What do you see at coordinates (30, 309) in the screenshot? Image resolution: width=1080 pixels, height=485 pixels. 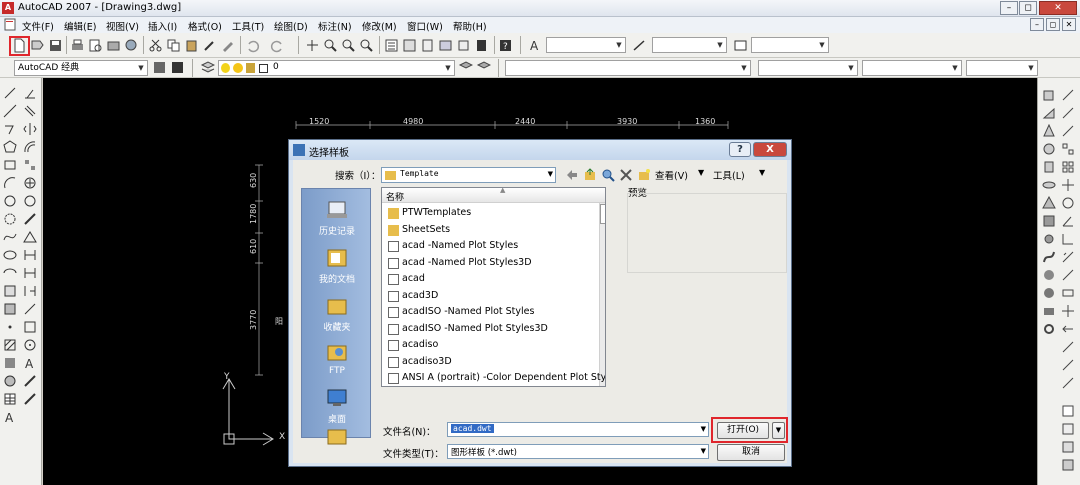 I see `join-icon` at bounding box center [30, 309].